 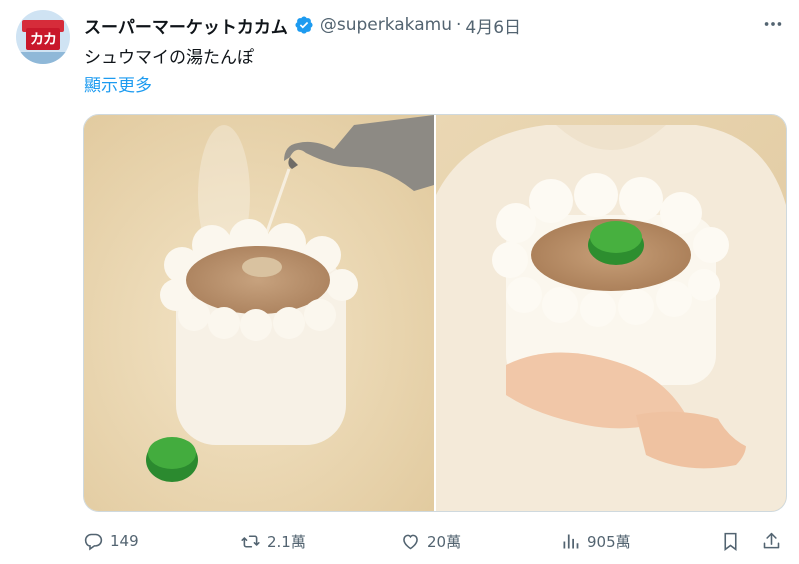 What do you see at coordinates (571, 541) in the screenshot?
I see `views-chart-icon` at bounding box center [571, 541].